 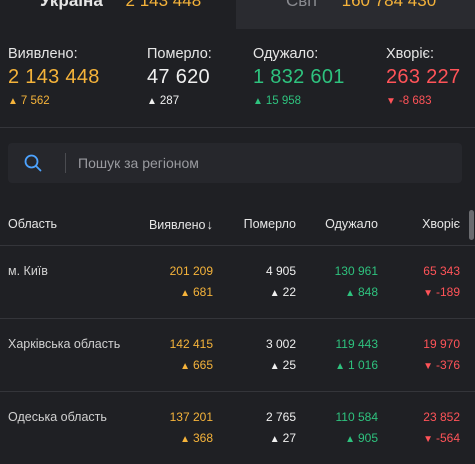 What do you see at coordinates (281, 292) in the screenshot?
I see `cell-died-delta: ▲ 22` at bounding box center [281, 292].